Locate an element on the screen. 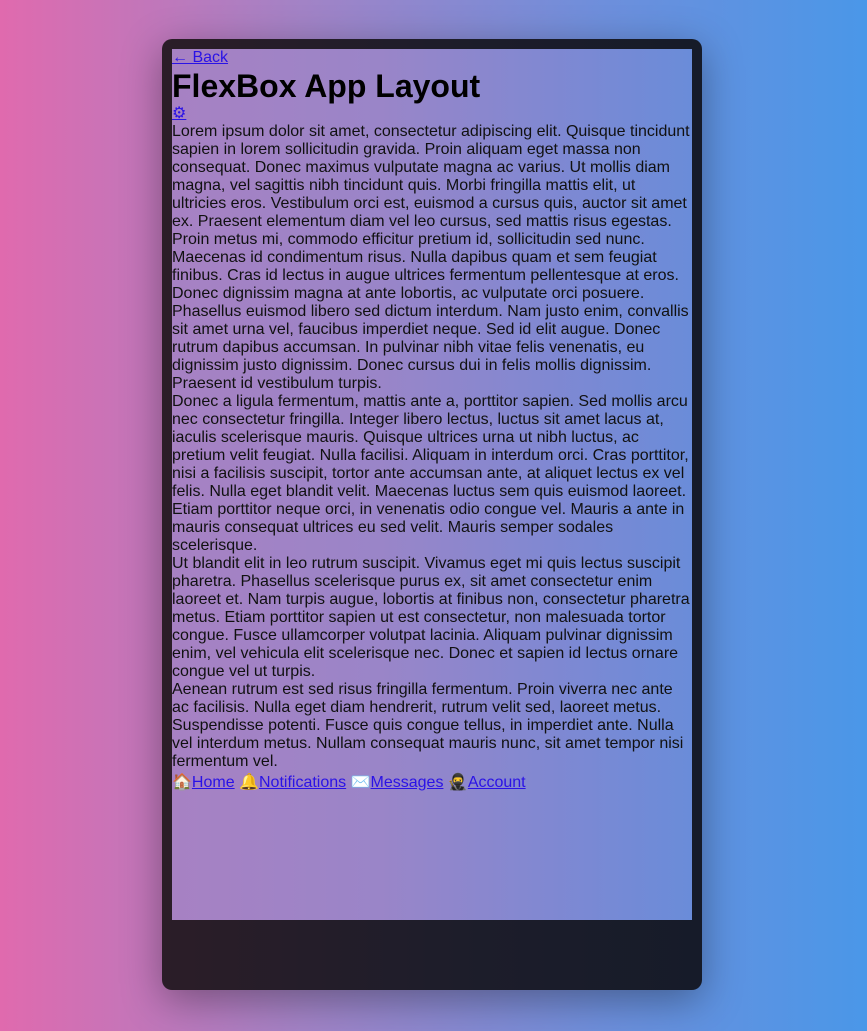 This screenshot has height=1031, width=867. bottom-nav: 🏠Home 🔔Notifications ✉️Messages 🥷Account is located at coordinates (432, 783).